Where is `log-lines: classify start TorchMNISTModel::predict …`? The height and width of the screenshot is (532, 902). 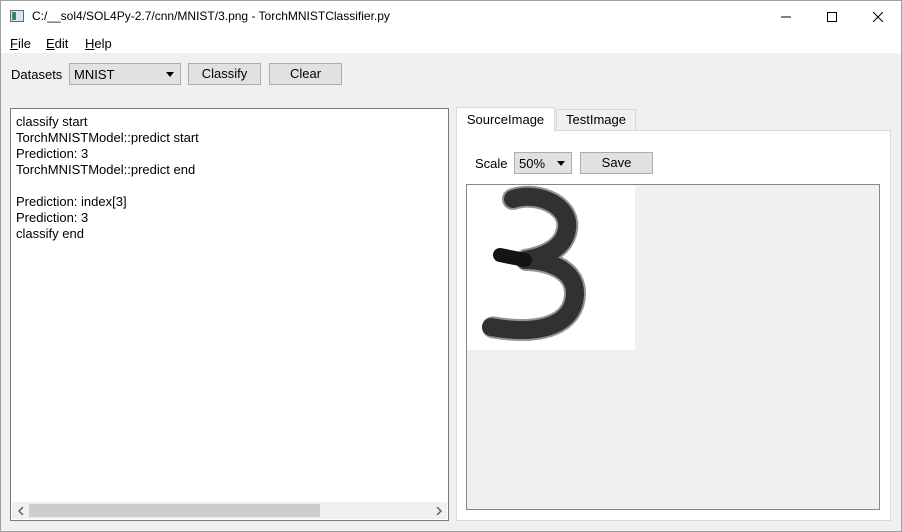 log-lines: classify start TorchMNISTModel::predict … is located at coordinates (107, 178).